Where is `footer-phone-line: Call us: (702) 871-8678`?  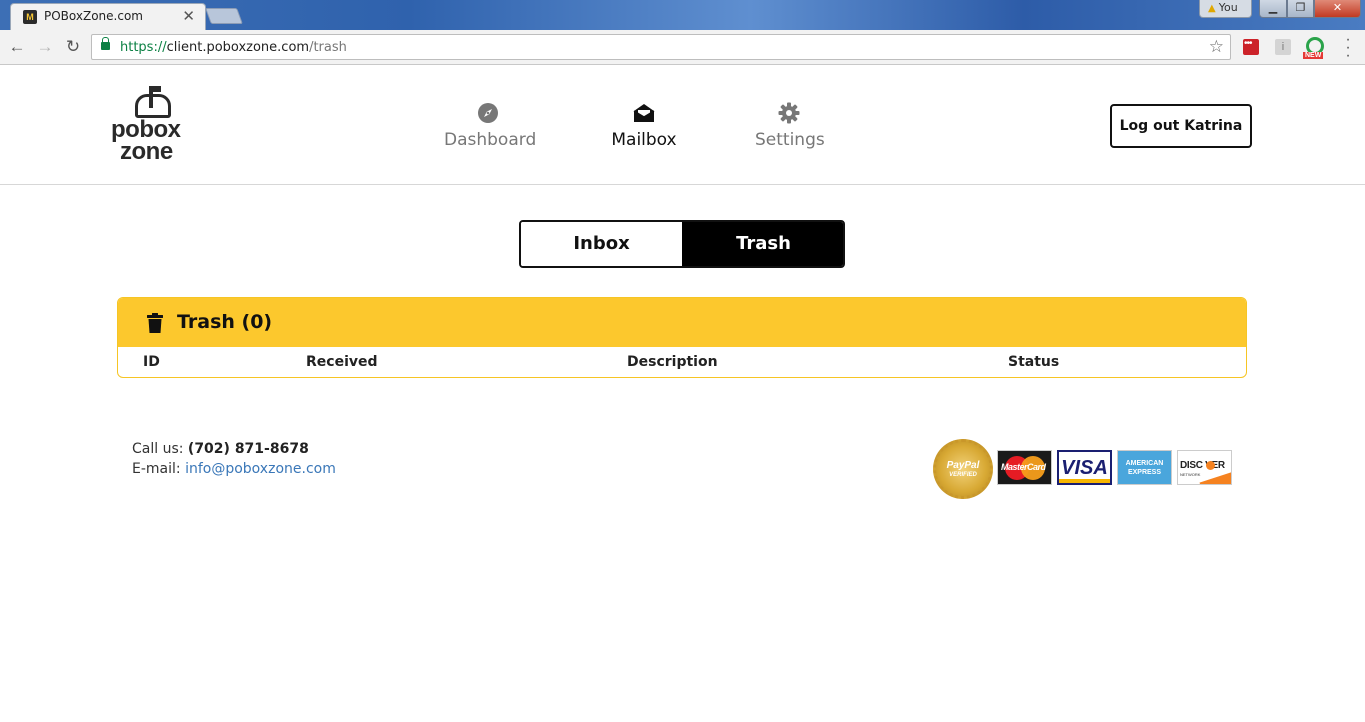 footer-phone-line: Call us: (702) 871-8678 is located at coordinates (234, 449).